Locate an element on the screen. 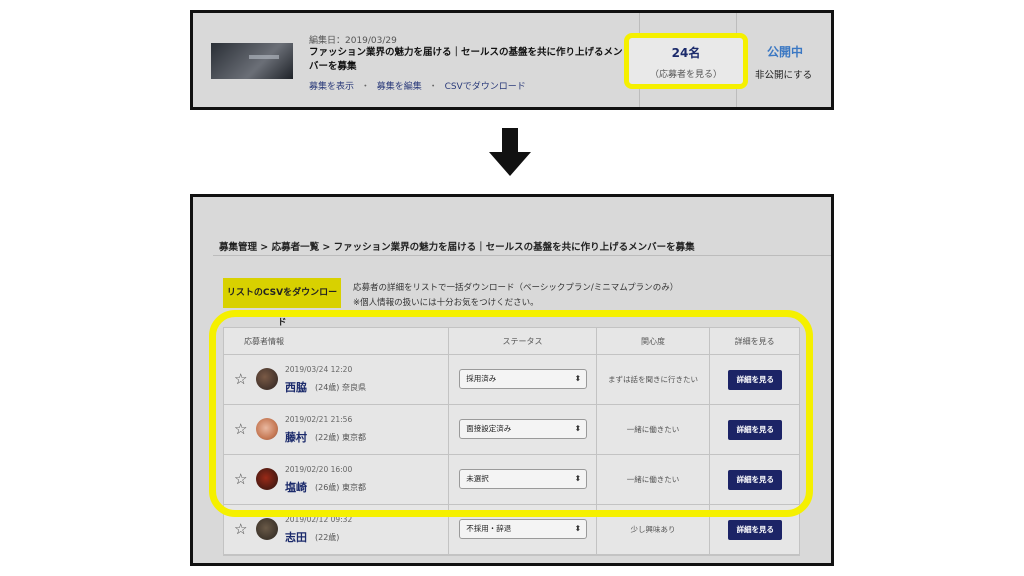 The image size is (1024, 576). edit-date: 編集日：2019/03/29 is located at coordinates (353, 41).